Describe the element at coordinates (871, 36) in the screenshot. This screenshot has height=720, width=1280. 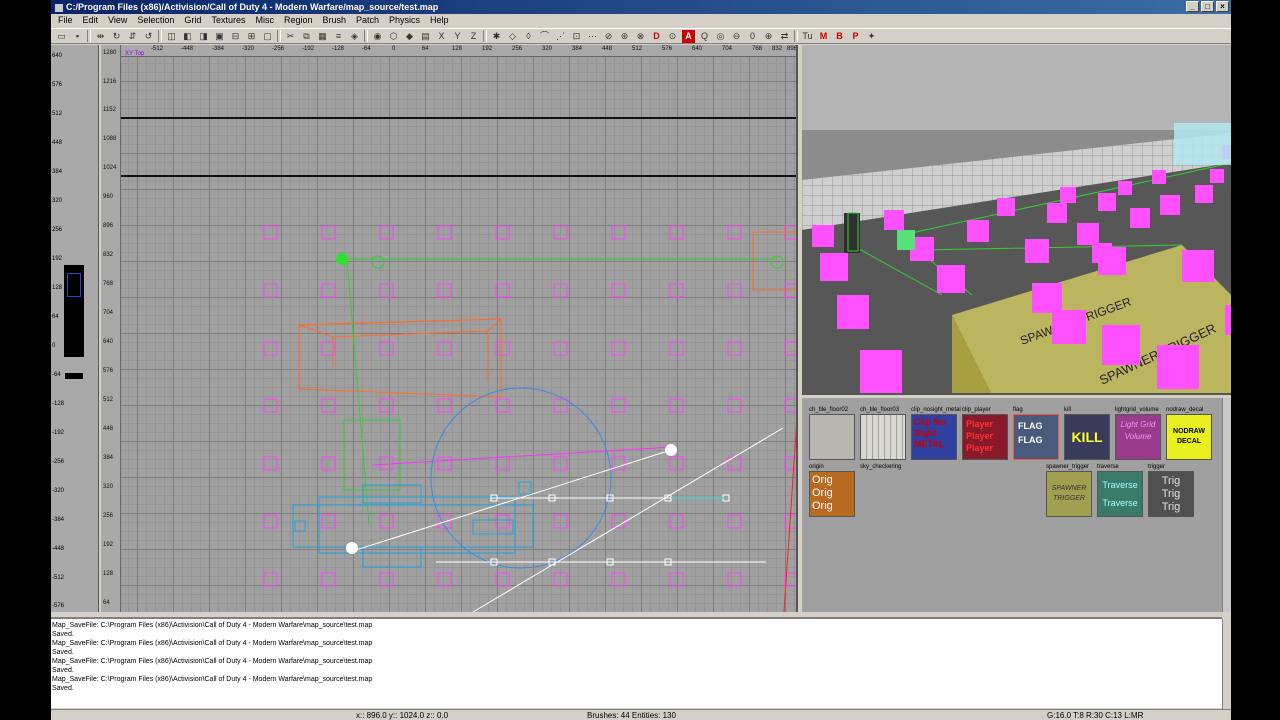
I see `wand-icon: ✦` at that location.